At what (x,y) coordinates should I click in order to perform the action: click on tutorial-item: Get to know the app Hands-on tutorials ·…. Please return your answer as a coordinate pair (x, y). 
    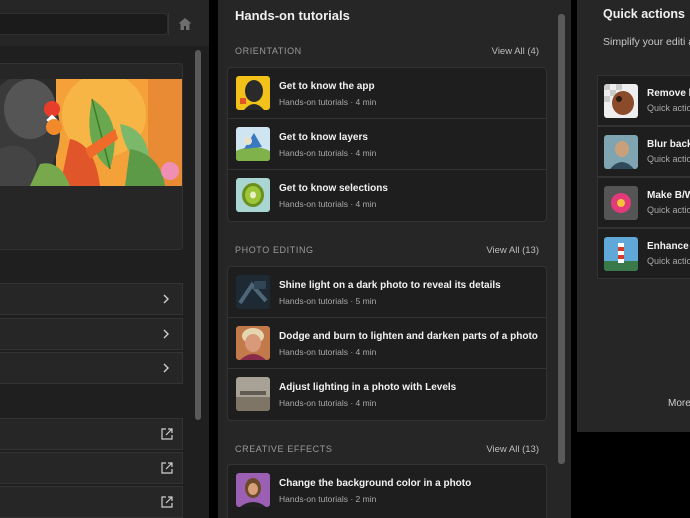
    Looking at the image, I should click on (387, 93).